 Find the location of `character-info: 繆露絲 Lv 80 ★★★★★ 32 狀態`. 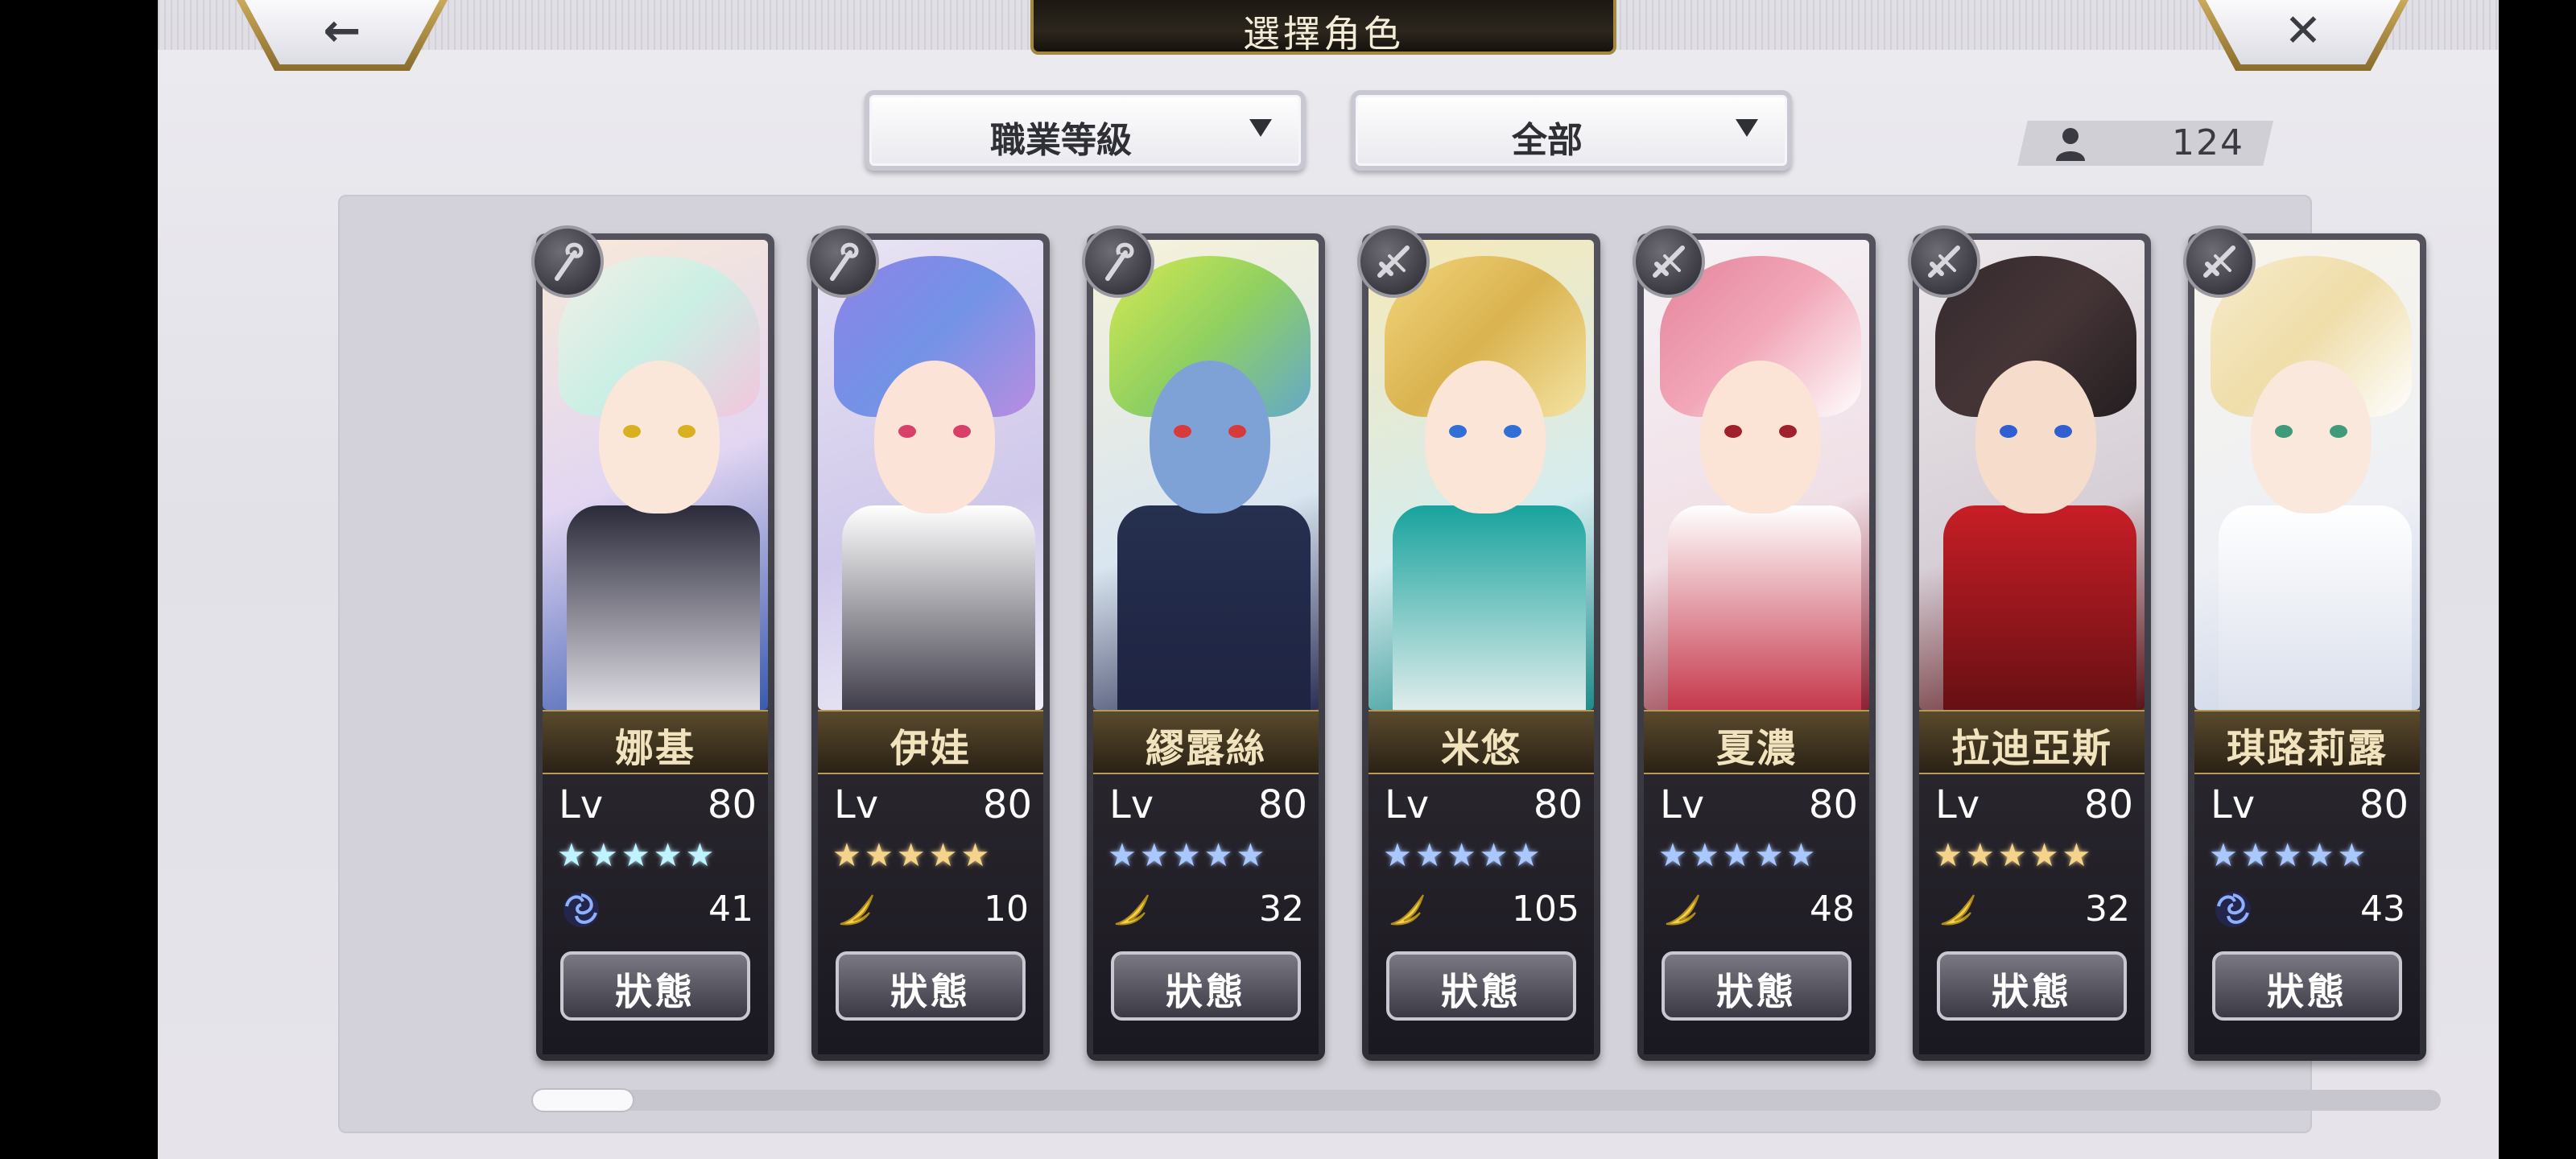

character-info: 繆露絲 Lv 80 ★★★★★ 32 狀態 is located at coordinates (1206, 882).